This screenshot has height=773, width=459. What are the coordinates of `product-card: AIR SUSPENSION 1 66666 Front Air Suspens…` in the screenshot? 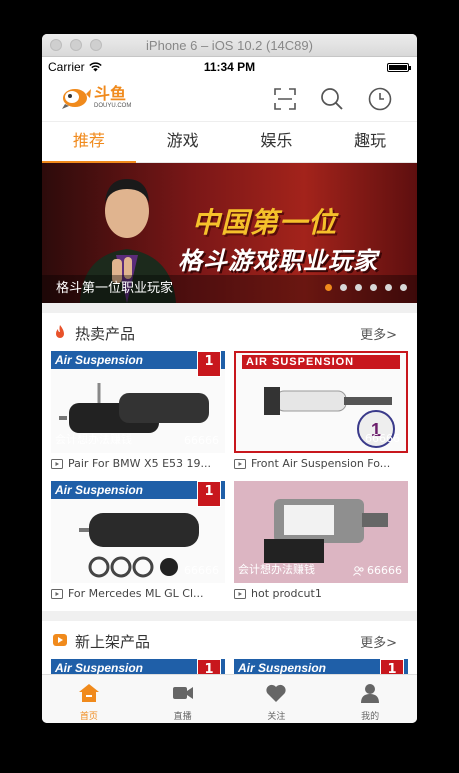 It's located at (321, 416).